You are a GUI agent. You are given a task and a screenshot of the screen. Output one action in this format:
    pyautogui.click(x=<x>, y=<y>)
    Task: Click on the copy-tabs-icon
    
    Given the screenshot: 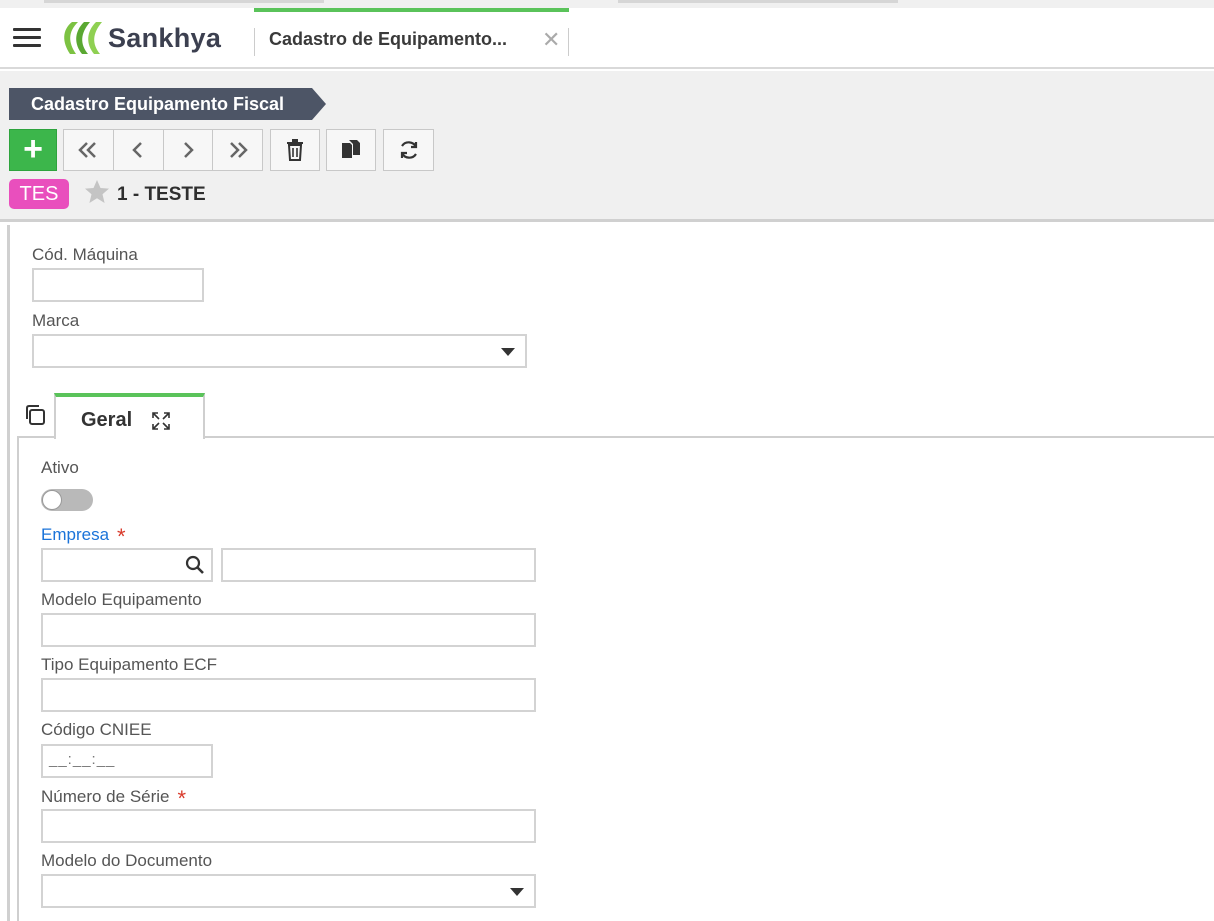 What is the action you would take?
    pyautogui.click(x=35, y=415)
    